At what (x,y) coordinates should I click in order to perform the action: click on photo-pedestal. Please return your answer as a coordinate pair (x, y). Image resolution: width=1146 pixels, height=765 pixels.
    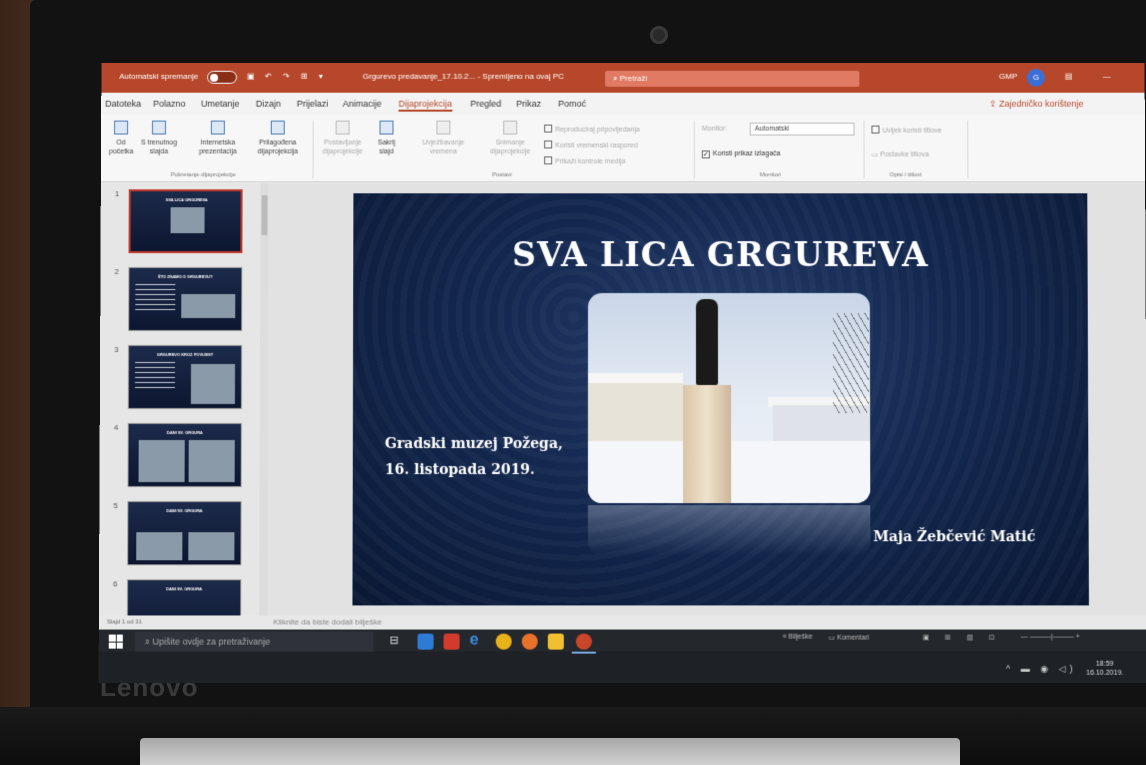
    Looking at the image, I should click on (707, 444).